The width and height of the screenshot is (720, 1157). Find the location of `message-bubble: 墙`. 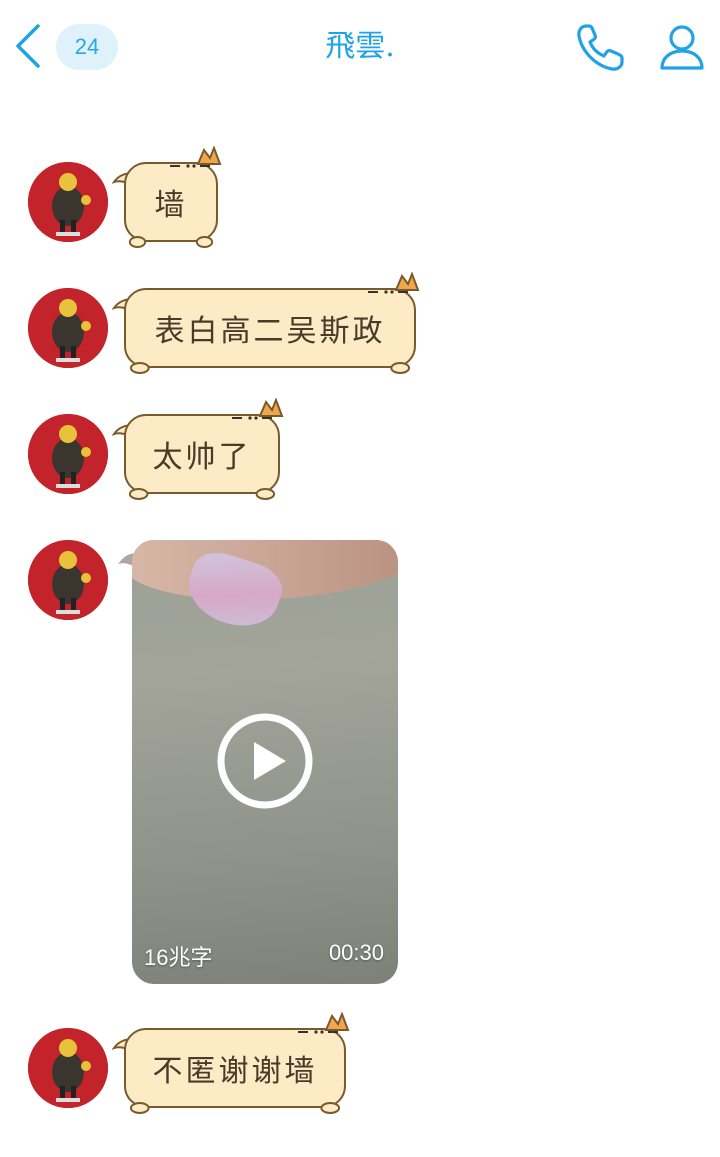

message-bubble: 墙 is located at coordinates (173, 197).